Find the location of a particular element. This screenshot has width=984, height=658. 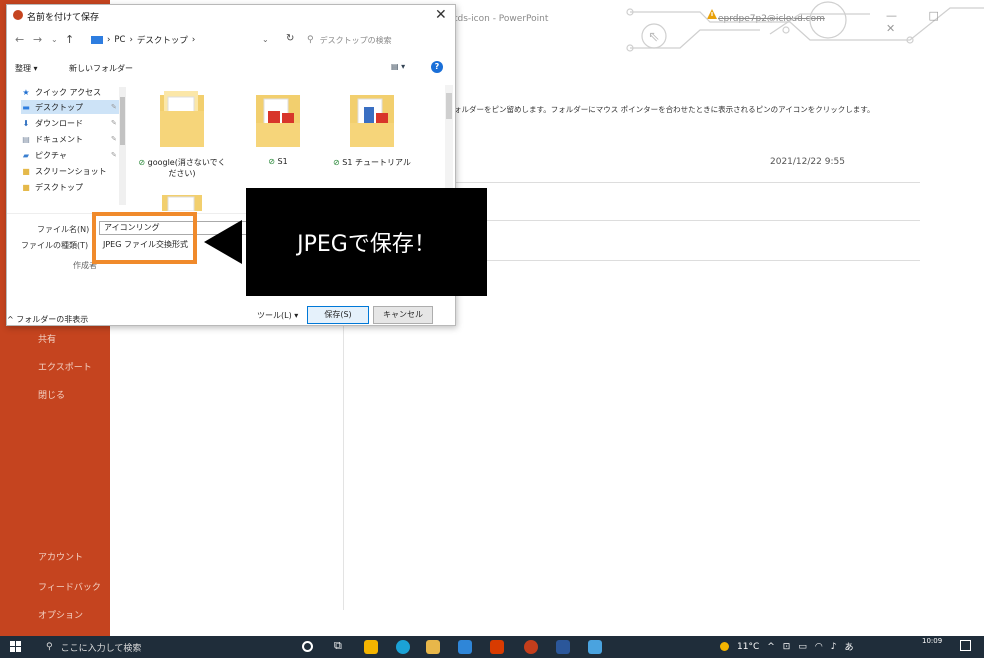

back-arrow-icon: ← is located at coordinates (19, 39).